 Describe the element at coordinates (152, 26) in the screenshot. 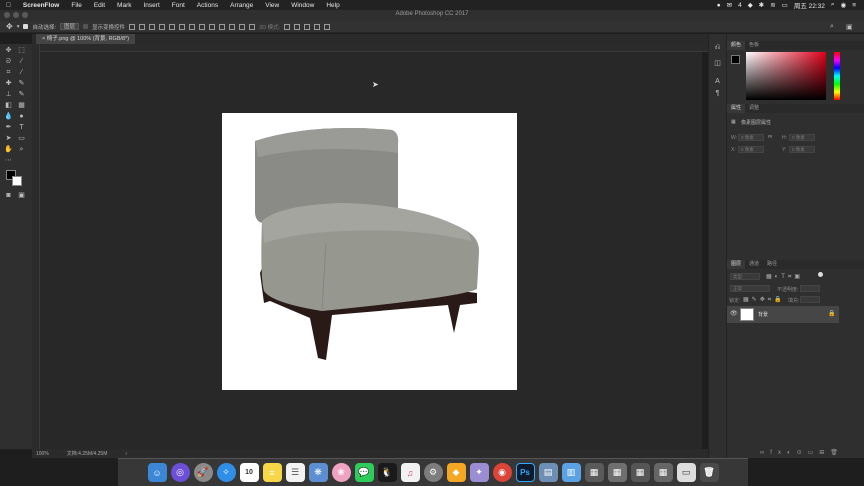

I see `align-bottom-icon` at that location.